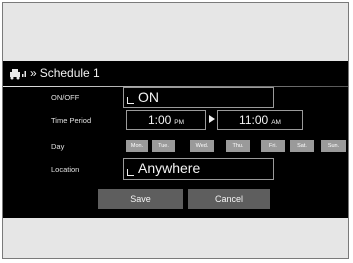  I want to click on page-title: Schedule 1, so click(69, 73).